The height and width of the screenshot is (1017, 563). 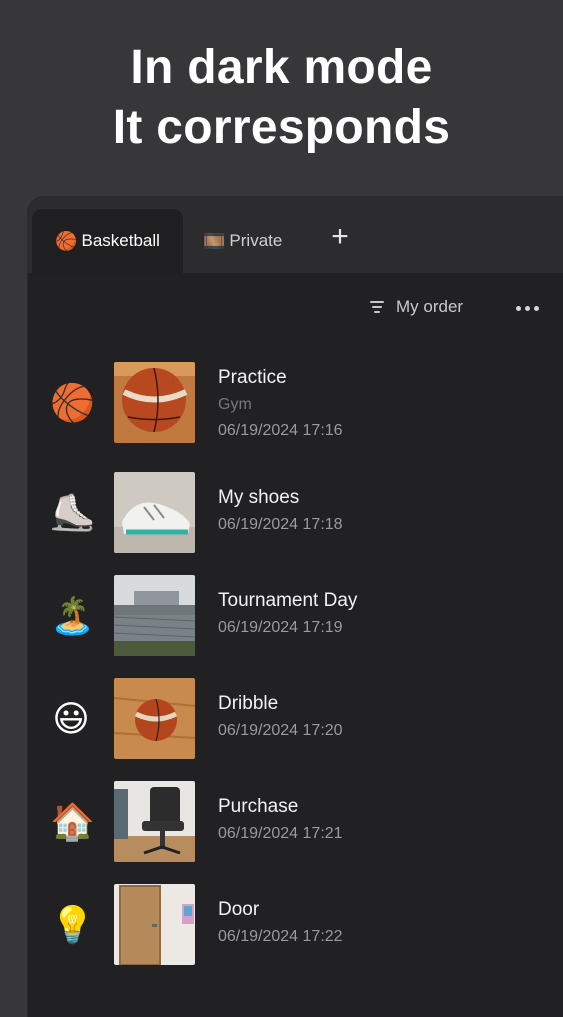 I want to click on item-title: Dribble, so click(x=248, y=703).